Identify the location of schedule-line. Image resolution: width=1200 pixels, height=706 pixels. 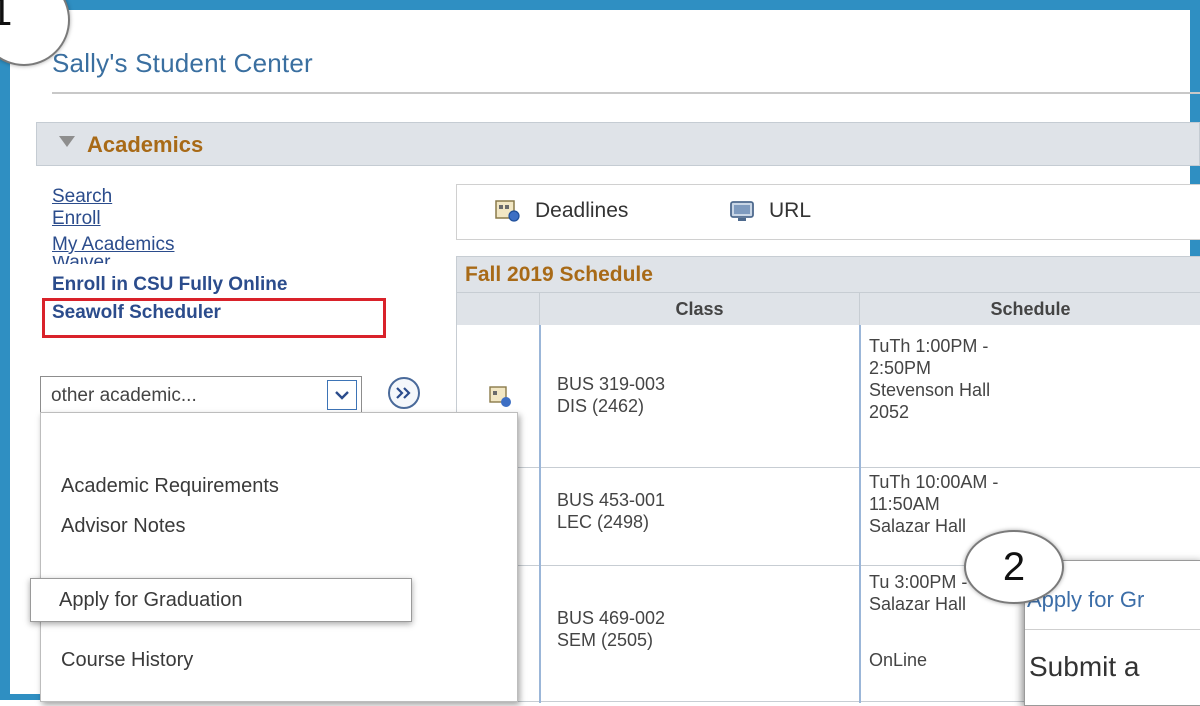
(918, 626).